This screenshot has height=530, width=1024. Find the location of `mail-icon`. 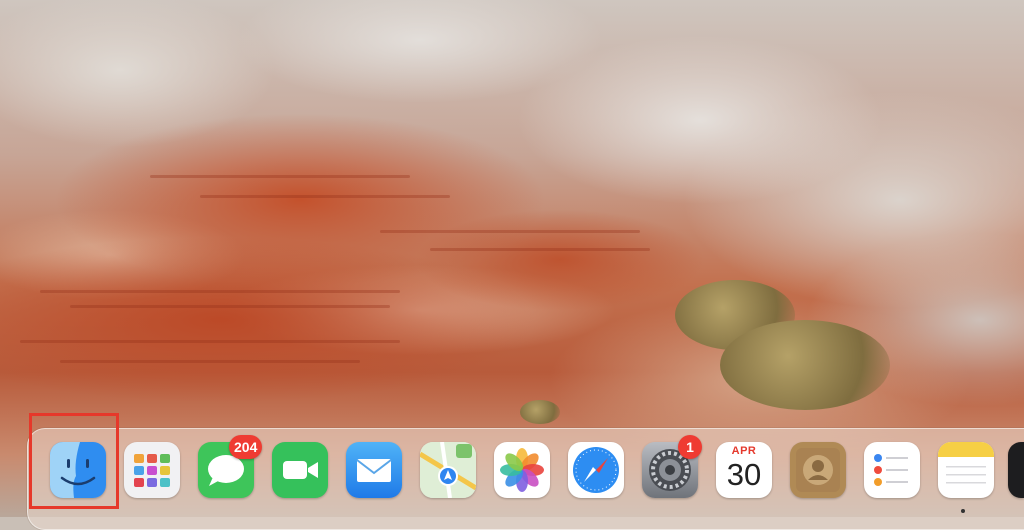

mail-icon is located at coordinates (374, 470).